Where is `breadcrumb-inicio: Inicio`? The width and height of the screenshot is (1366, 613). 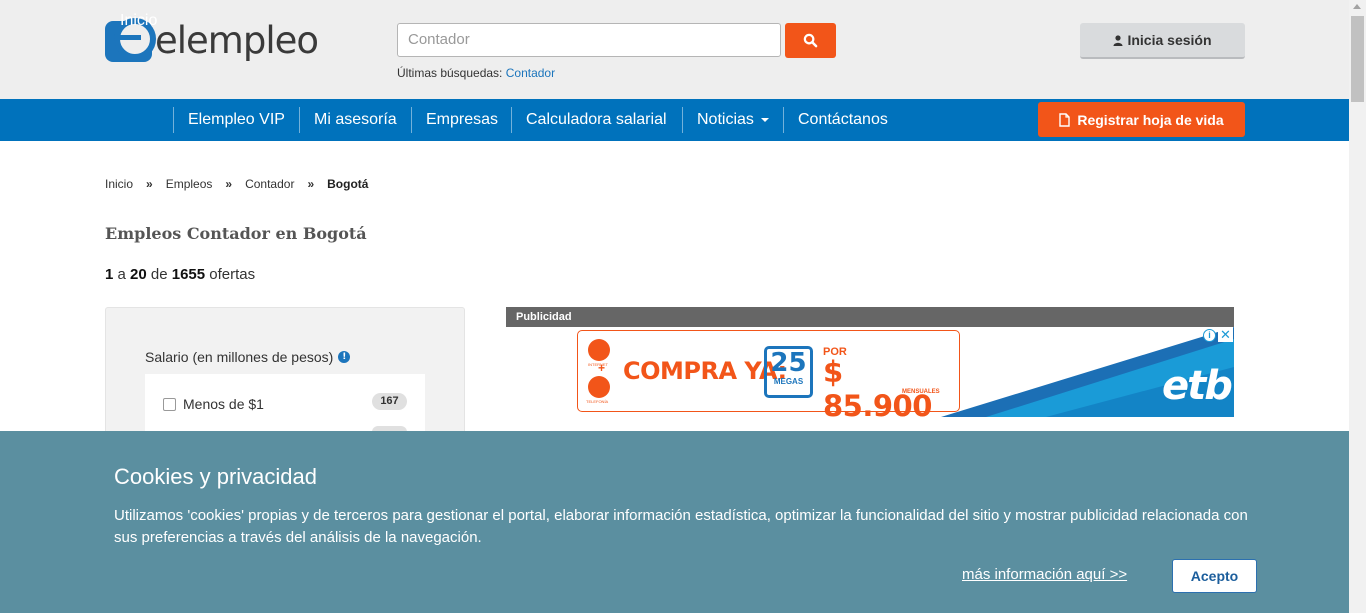
breadcrumb-inicio: Inicio is located at coordinates (119, 184).